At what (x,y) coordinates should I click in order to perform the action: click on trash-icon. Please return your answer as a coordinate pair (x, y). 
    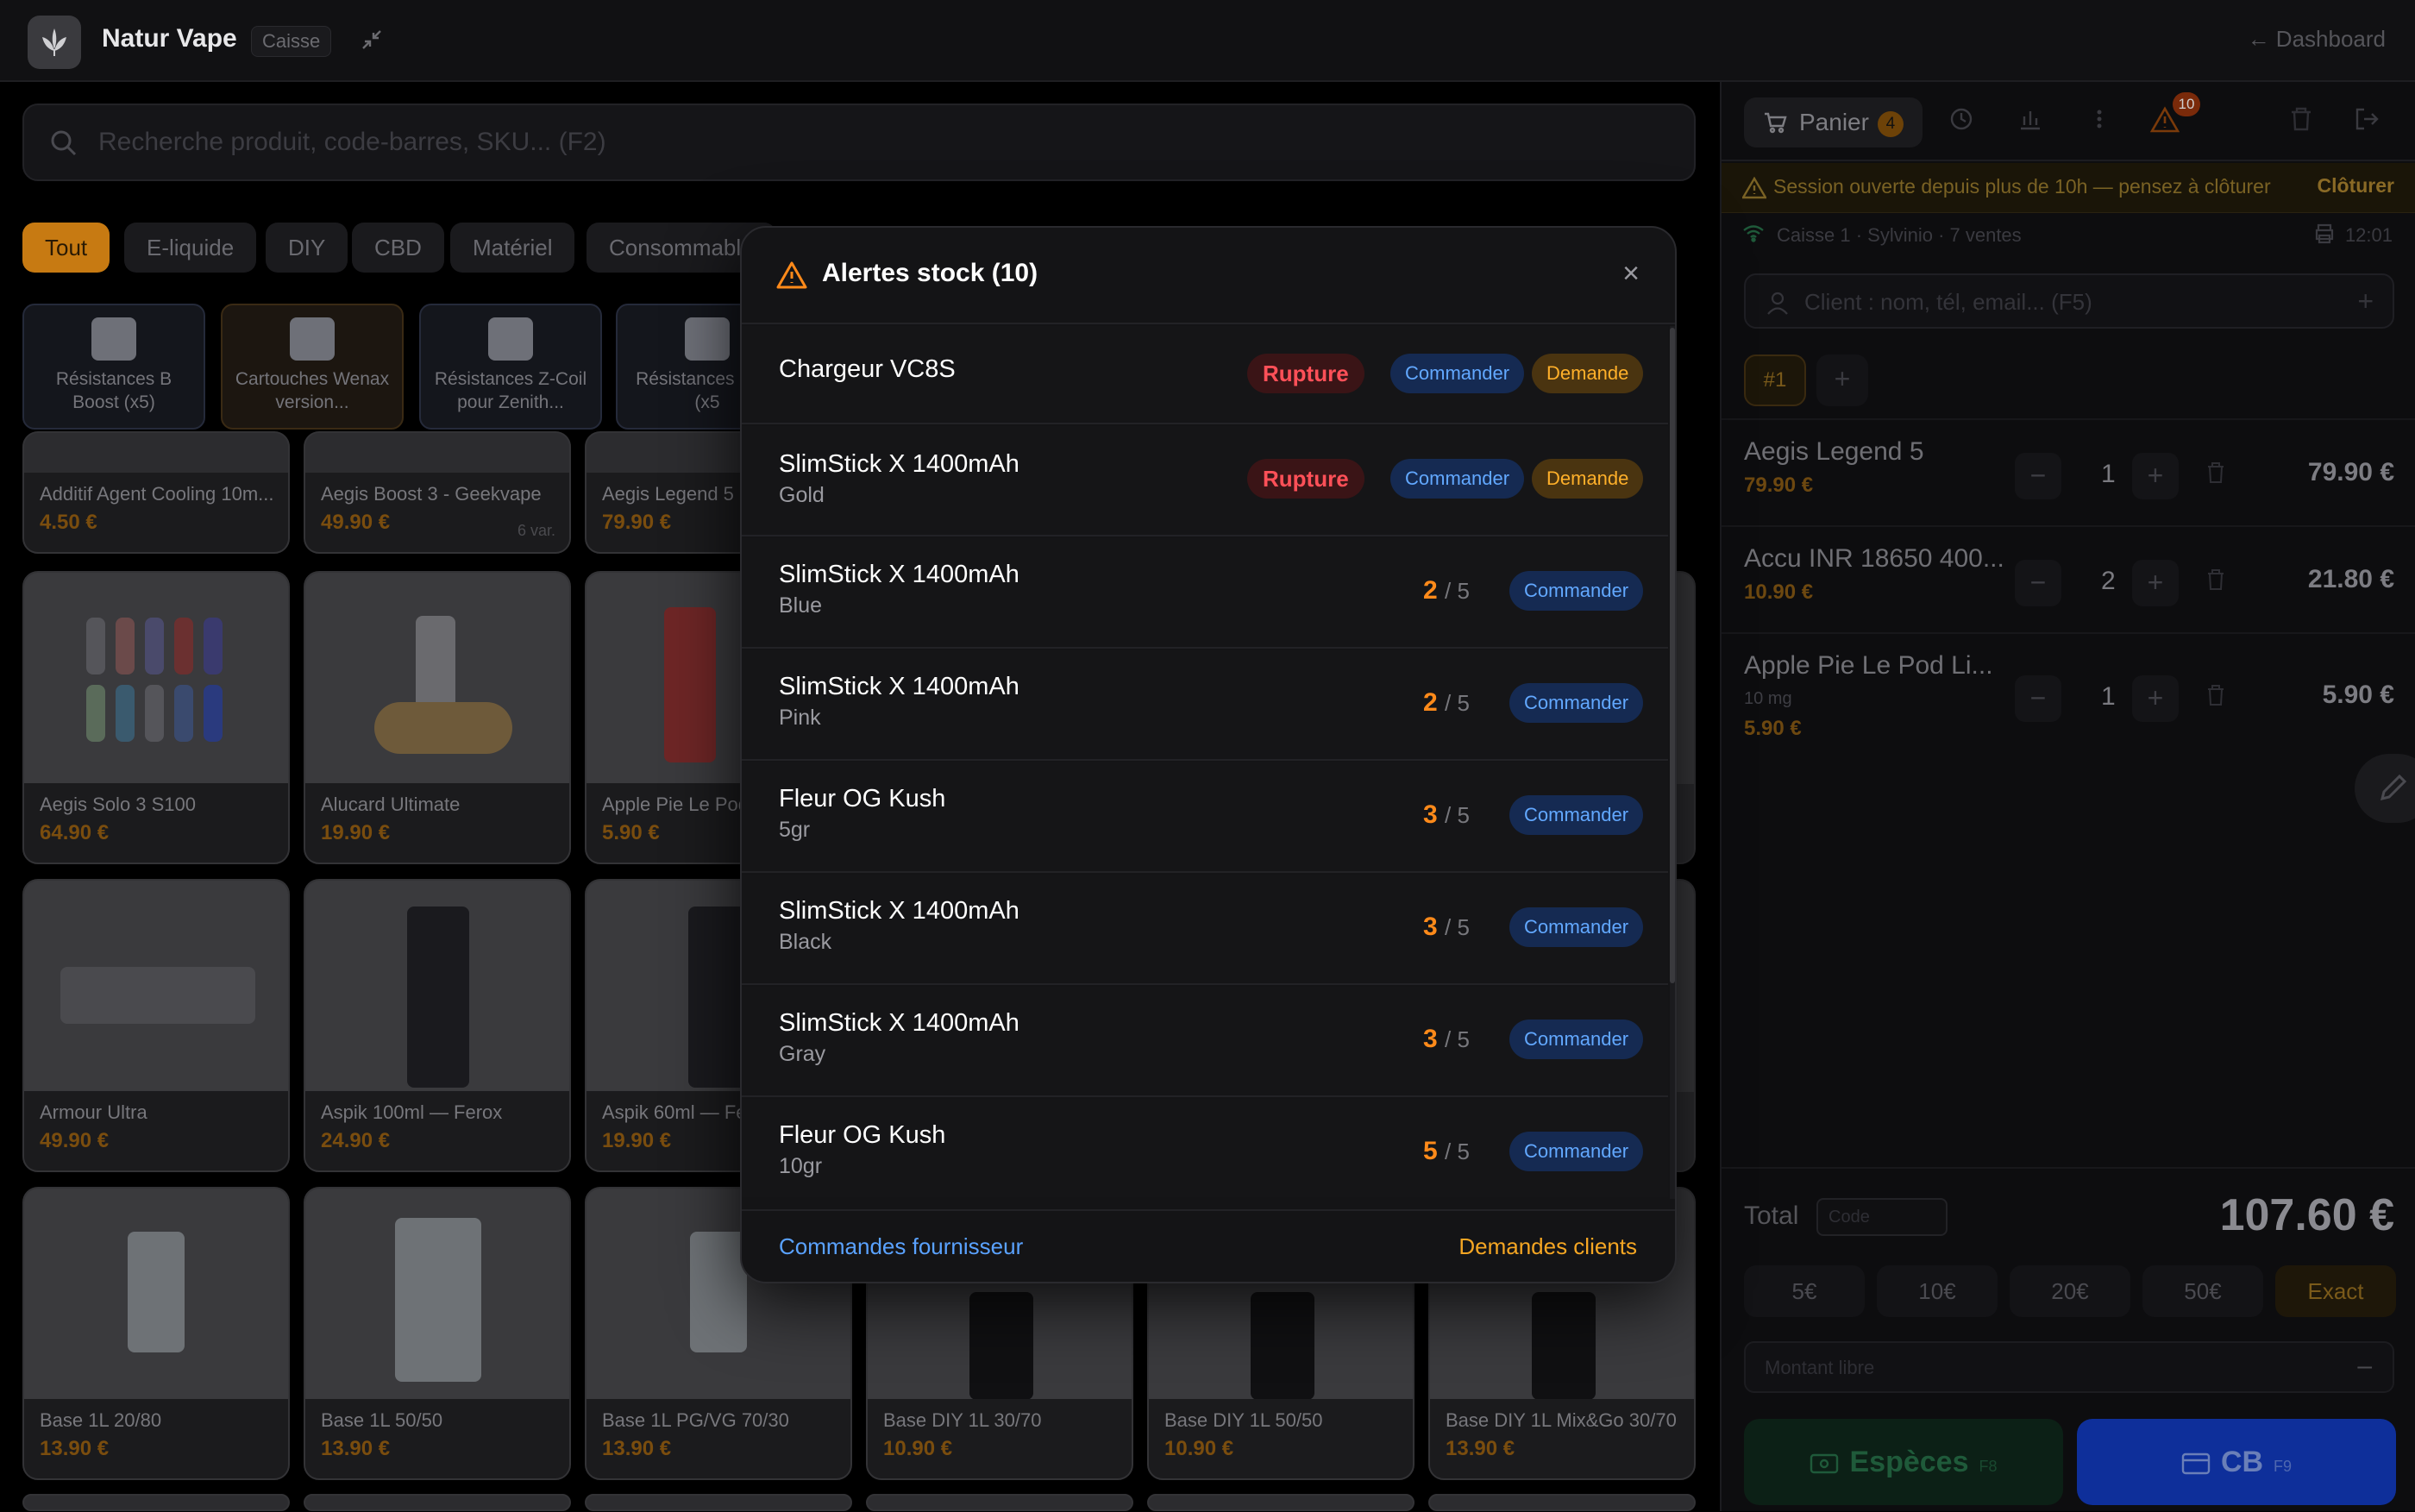
    Looking at the image, I should click on (2302, 122).